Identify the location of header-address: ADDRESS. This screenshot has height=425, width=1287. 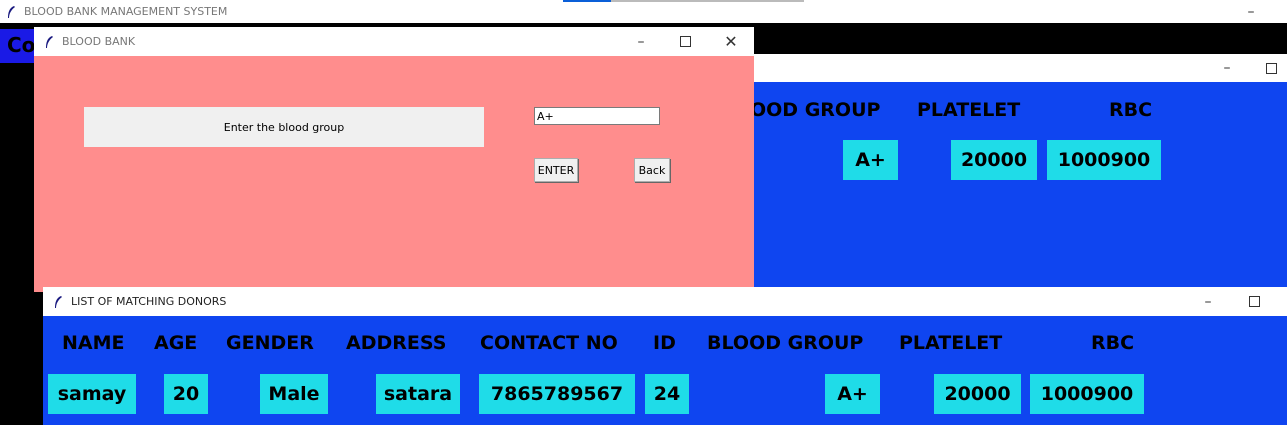
(396, 343).